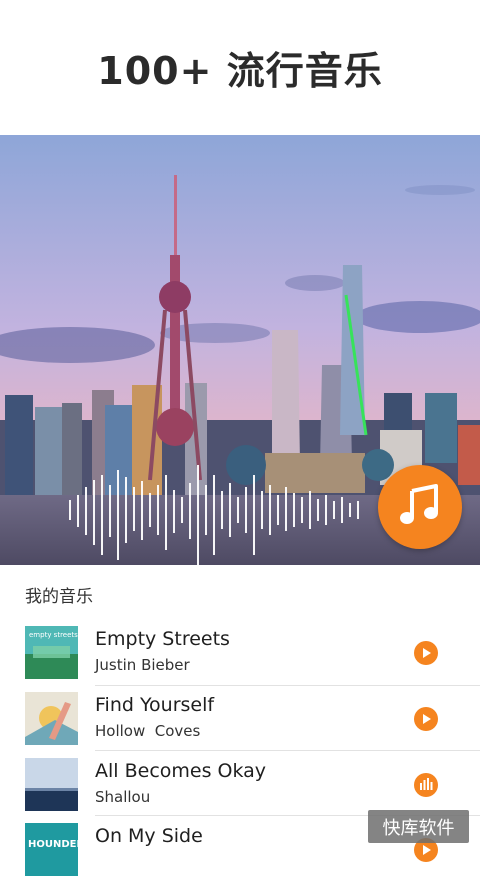 The width and height of the screenshot is (480, 882). I want to click on page-title: 100+ 流行音乐, so click(240, 71).